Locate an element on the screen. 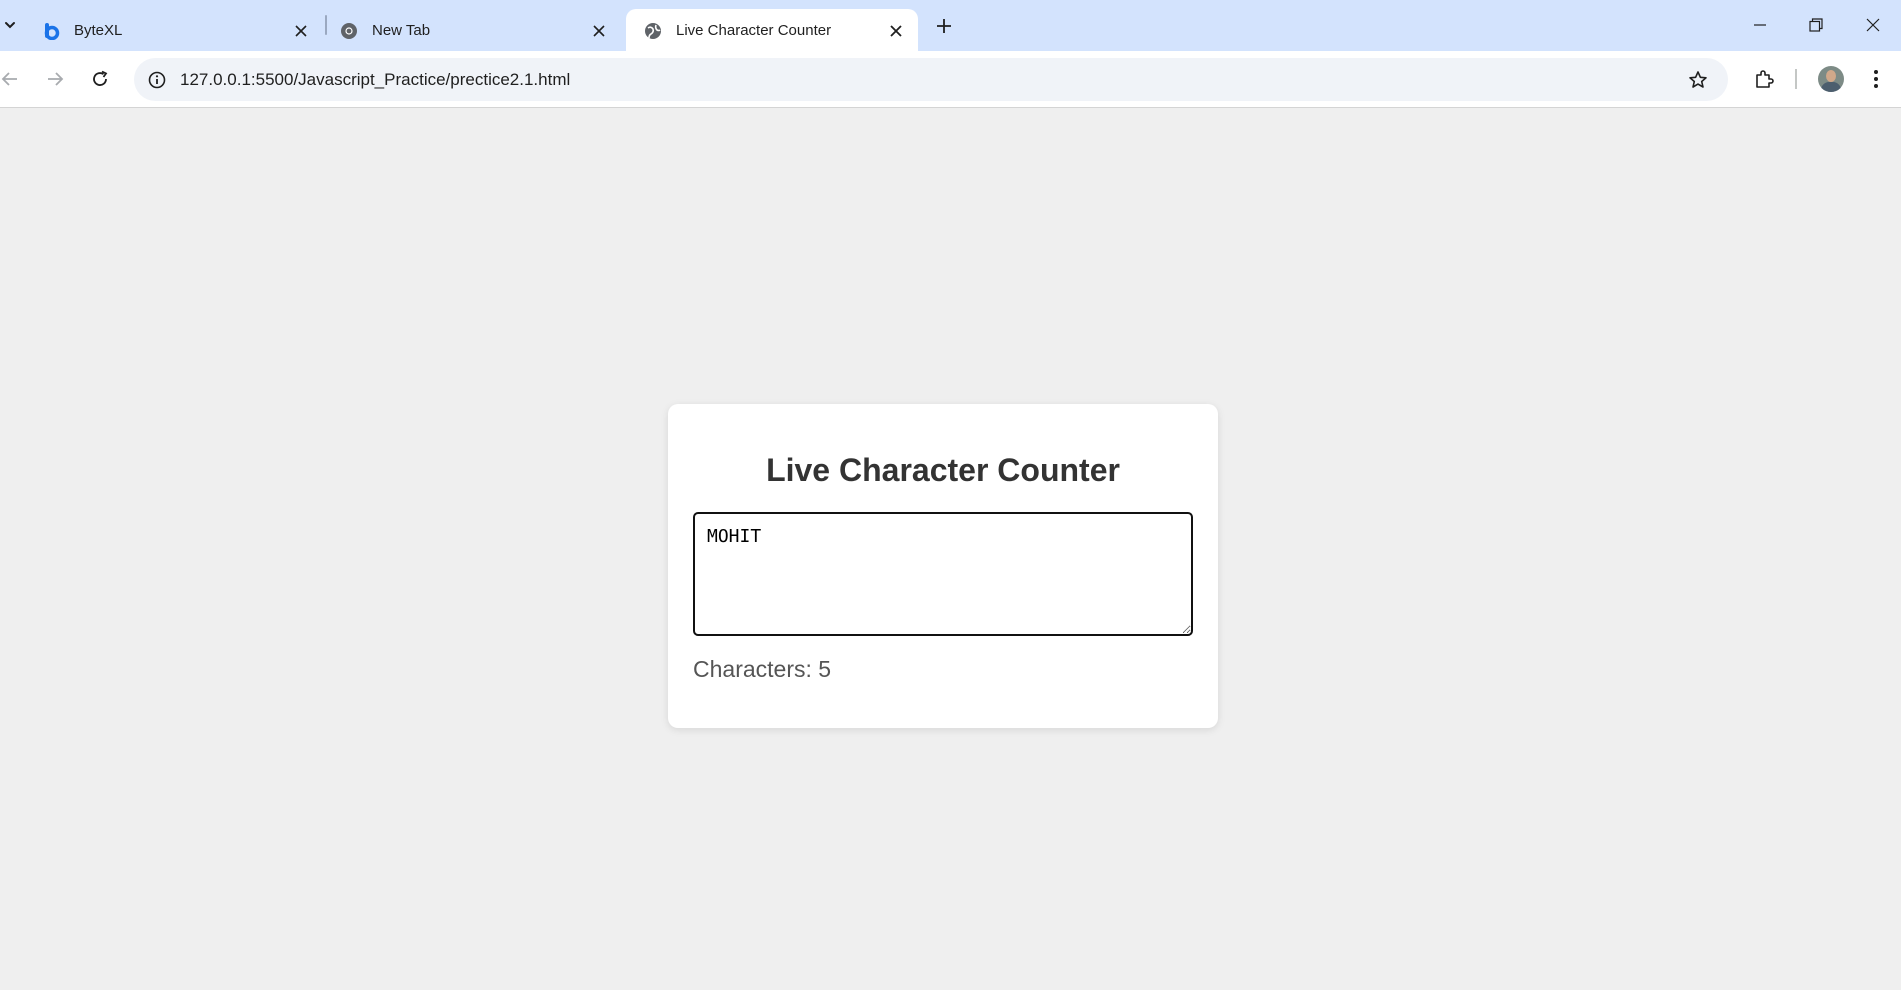 The height and width of the screenshot is (990, 1901). bytexl-logo-icon is located at coordinates (51, 31).